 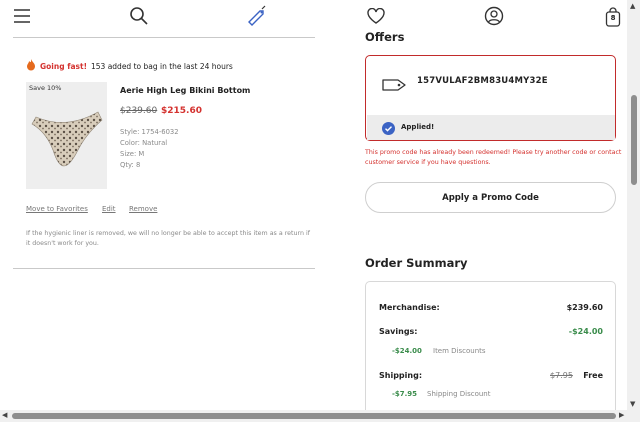 What do you see at coordinates (490, 197) in the screenshot?
I see `apply-promo-code-button: Apply a Promo Code` at bounding box center [490, 197].